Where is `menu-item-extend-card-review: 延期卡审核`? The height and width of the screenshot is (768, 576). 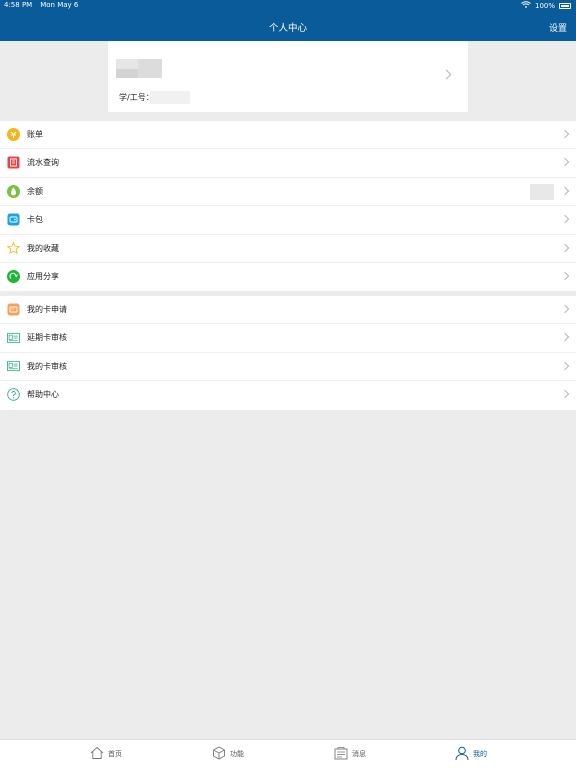 menu-item-extend-card-review: 延期卡审核 is located at coordinates (288, 338).